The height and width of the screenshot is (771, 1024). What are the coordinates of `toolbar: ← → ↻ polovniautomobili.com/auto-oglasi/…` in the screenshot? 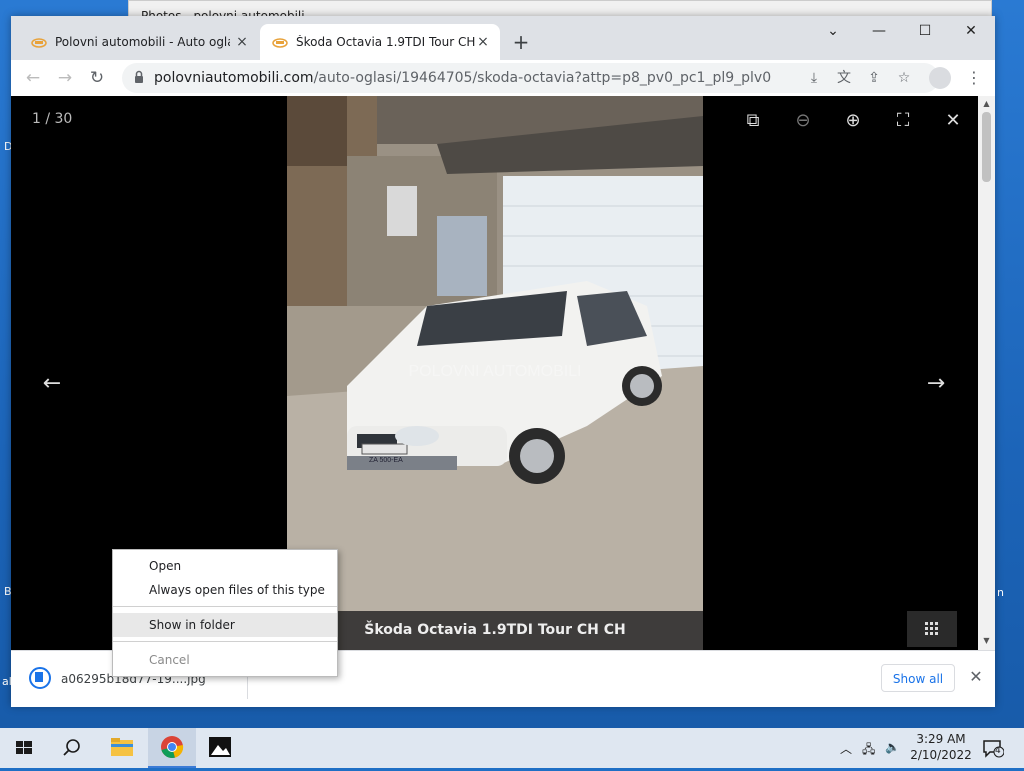 It's located at (503, 78).